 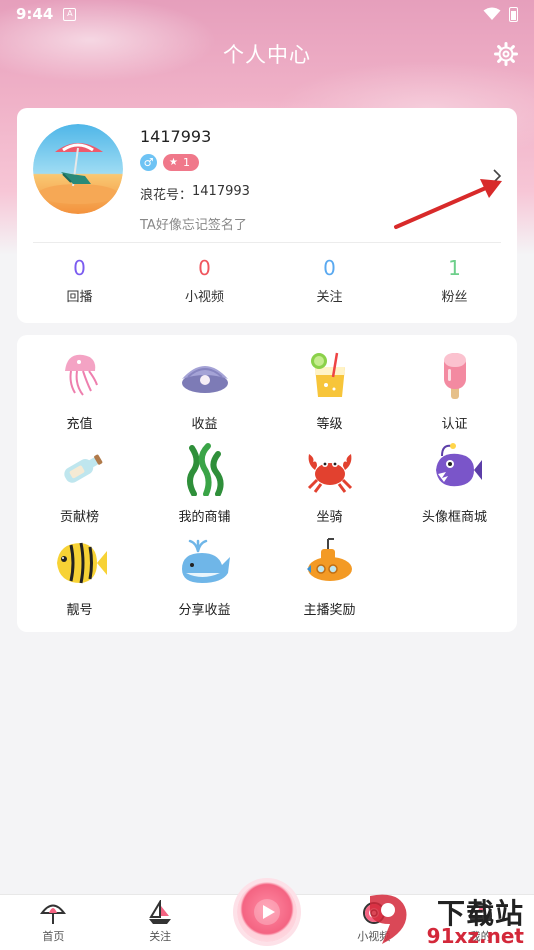 I want to click on stat-fans: 1 粉丝, so click(x=454, y=280).